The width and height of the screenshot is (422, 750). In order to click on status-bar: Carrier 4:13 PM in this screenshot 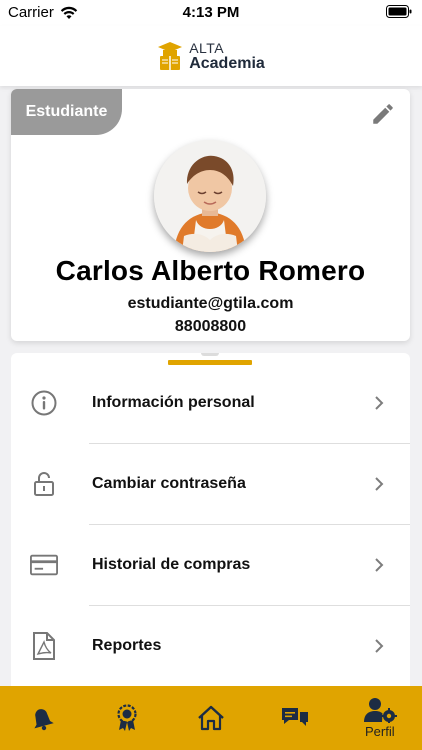, I will do `click(211, 13)`.